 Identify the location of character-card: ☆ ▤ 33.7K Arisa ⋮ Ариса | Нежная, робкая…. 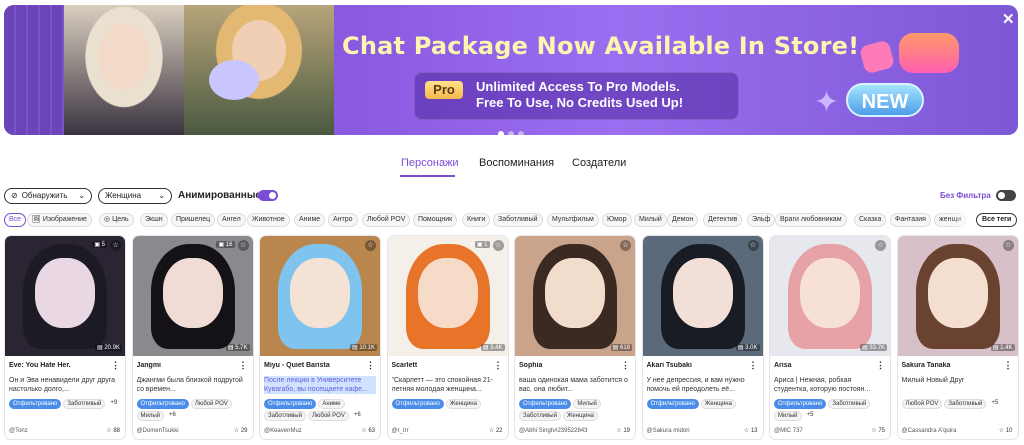
(830, 337).